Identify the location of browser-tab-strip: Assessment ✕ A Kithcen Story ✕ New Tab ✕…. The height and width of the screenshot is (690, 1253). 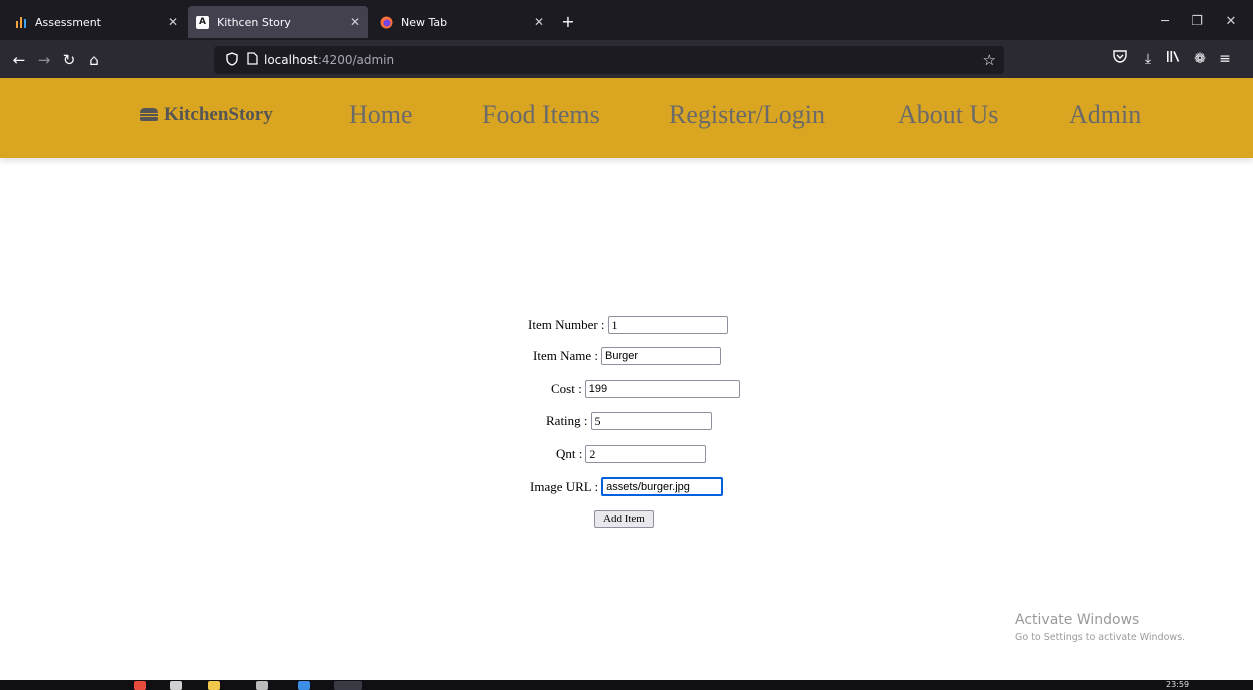
(626, 20).